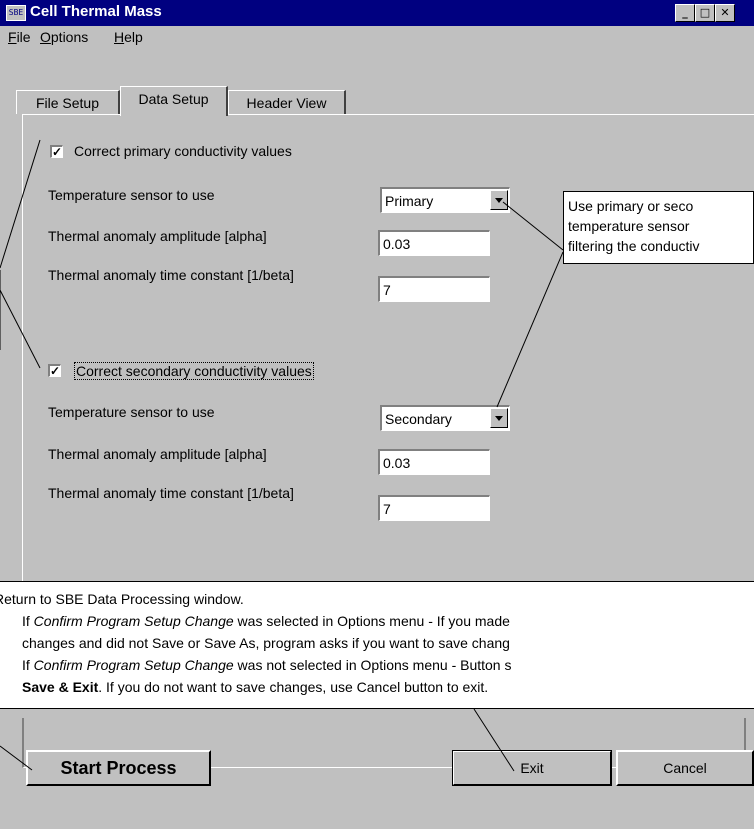 The height and width of the screenshot is (829, 754). What do you see at coordinates (171, 275) in the screenshot?
I see `primary-beta-label: Thermal anomaly time constant [1/beta]` at bounding box center [171, 275].